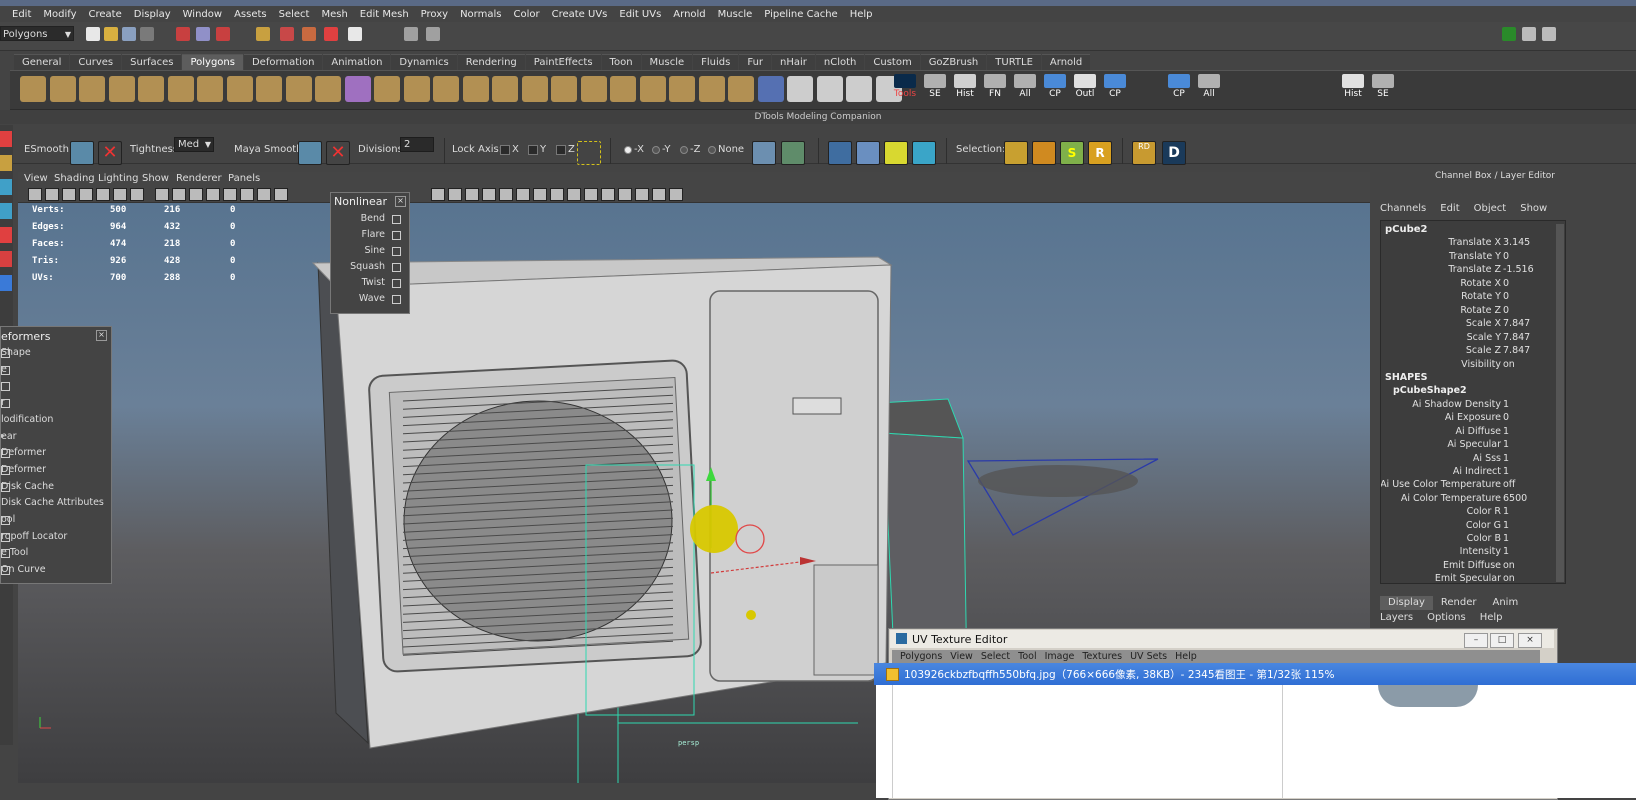 The width and height of the screenshot is (1636, 800). I want to click on shelf-tab-polygons: Polygons, so click(212, 62).